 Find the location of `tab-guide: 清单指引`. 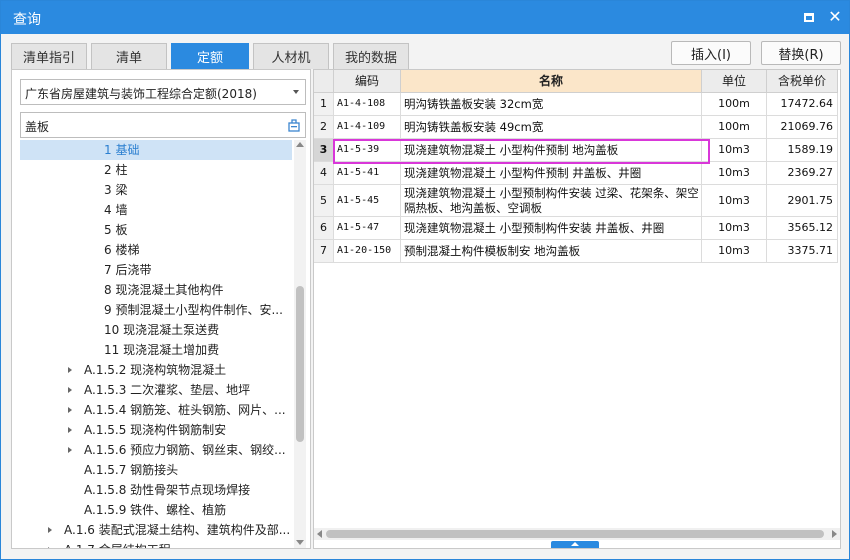

tab-guide: 清单指引 is located at coordinates (49, 56).